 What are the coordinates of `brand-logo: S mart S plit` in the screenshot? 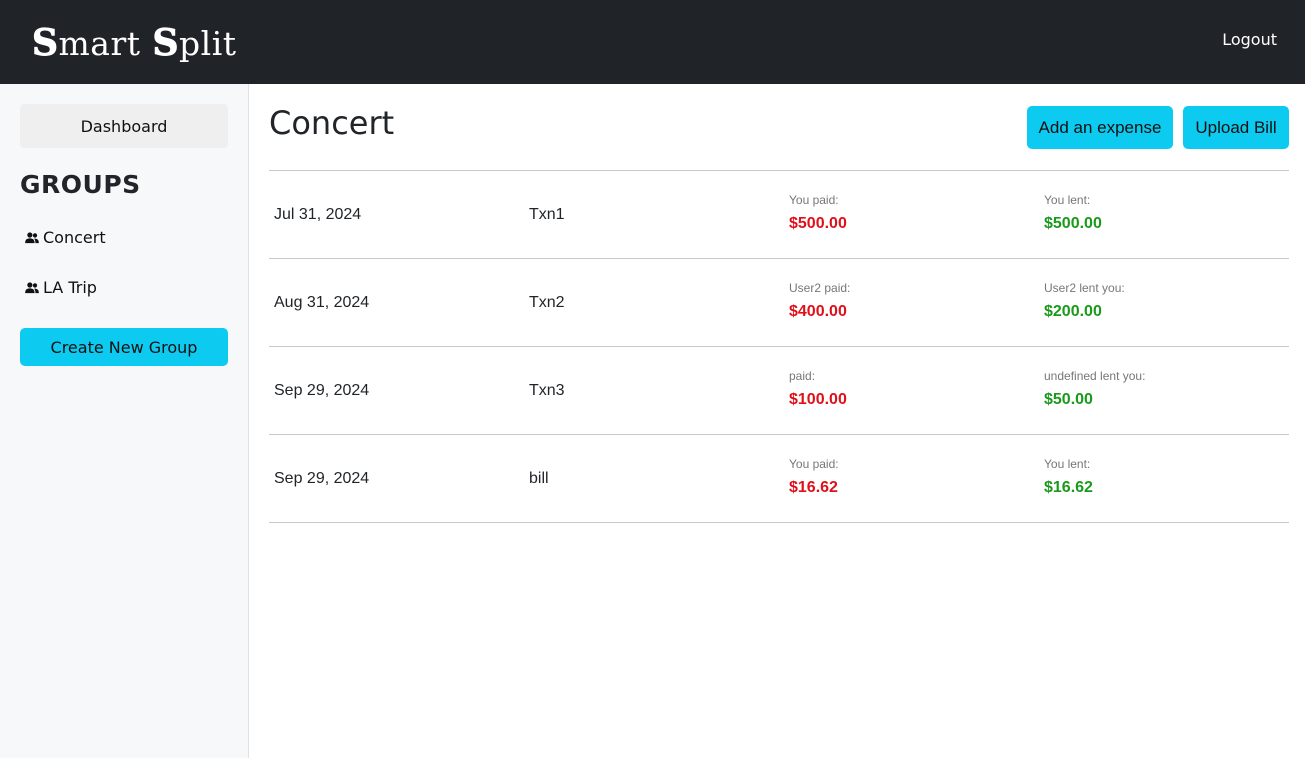 It's located at (134, 43).